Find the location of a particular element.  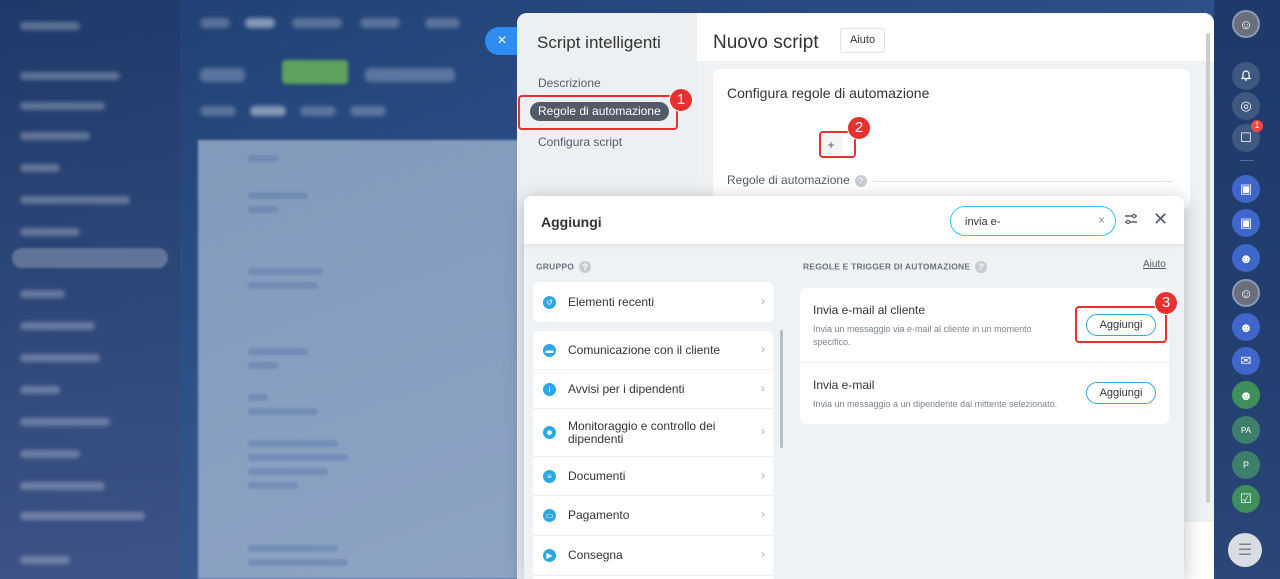

background-sidebar is located at coordinates (90, 289).